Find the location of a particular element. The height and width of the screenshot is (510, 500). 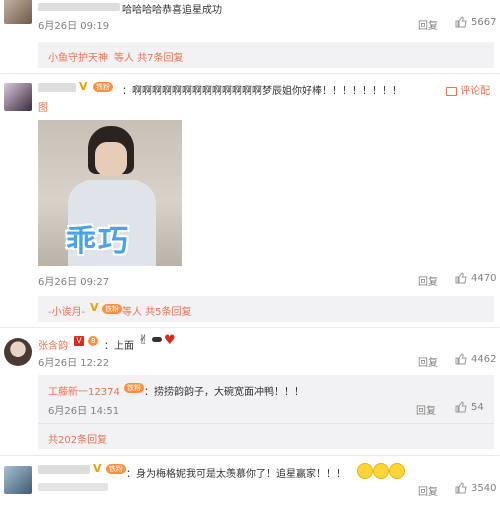

victory-hand-emoji-icon: ✌ is located at coordinates (143, 340).